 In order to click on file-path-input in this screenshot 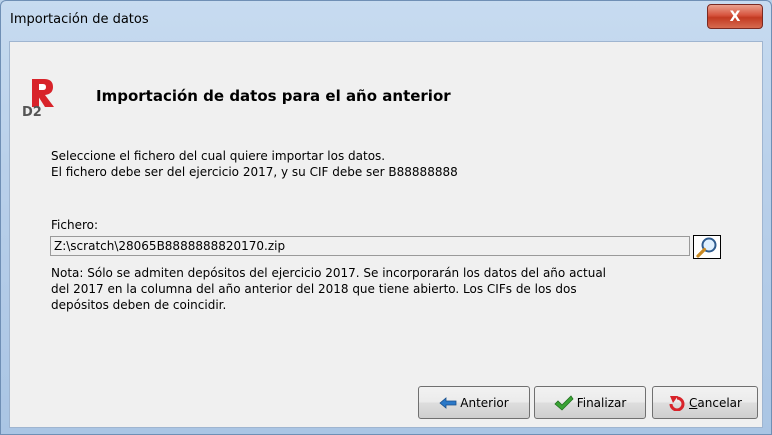, I will do `click(370, 246)`.